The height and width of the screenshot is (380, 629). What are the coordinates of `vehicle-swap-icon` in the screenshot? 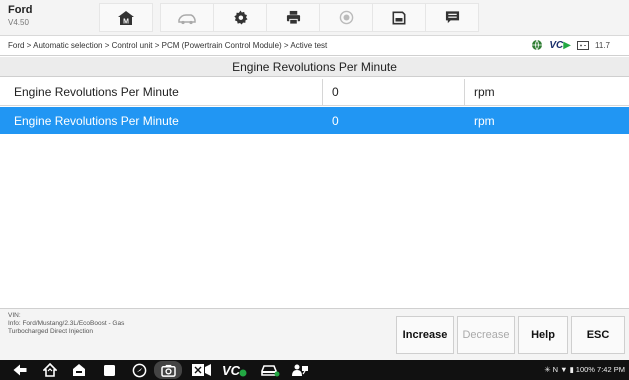 It's located at (187, 18).